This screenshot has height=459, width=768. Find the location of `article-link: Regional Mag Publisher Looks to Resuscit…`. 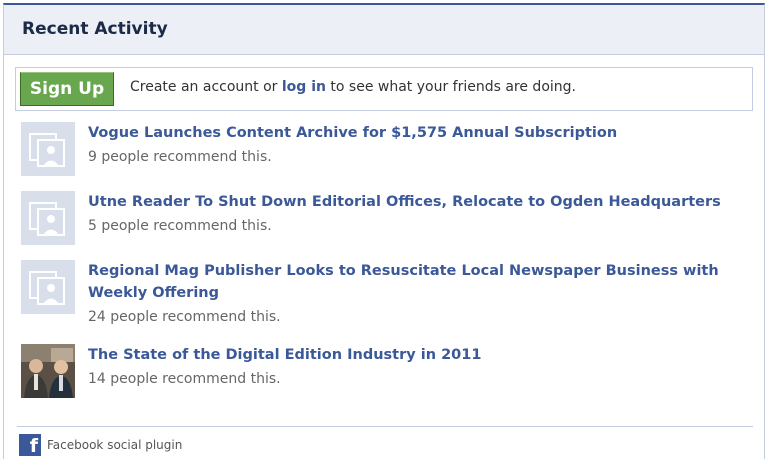

article-link: Regional Mag Publisher Looks to Resuscit… is located at coordinates (423, 282).